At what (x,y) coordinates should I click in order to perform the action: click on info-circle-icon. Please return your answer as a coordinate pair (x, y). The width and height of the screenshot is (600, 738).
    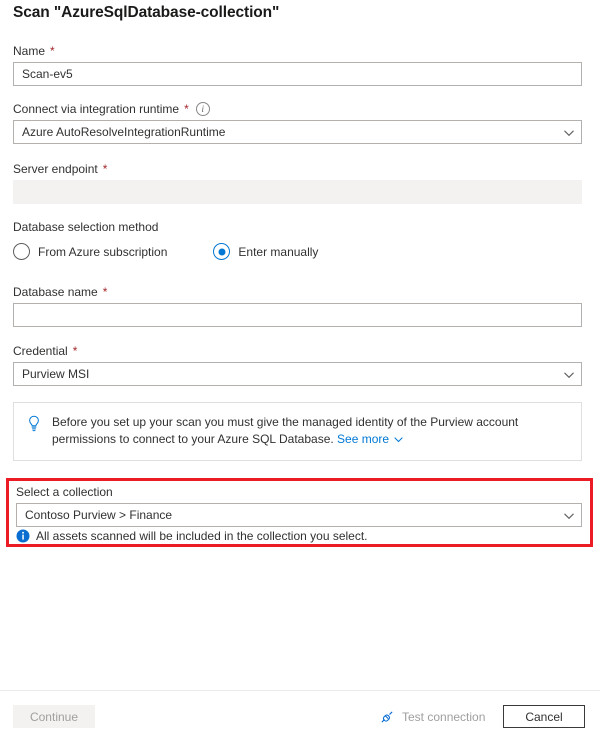
    Looking at the image, I should click on (23, 536).